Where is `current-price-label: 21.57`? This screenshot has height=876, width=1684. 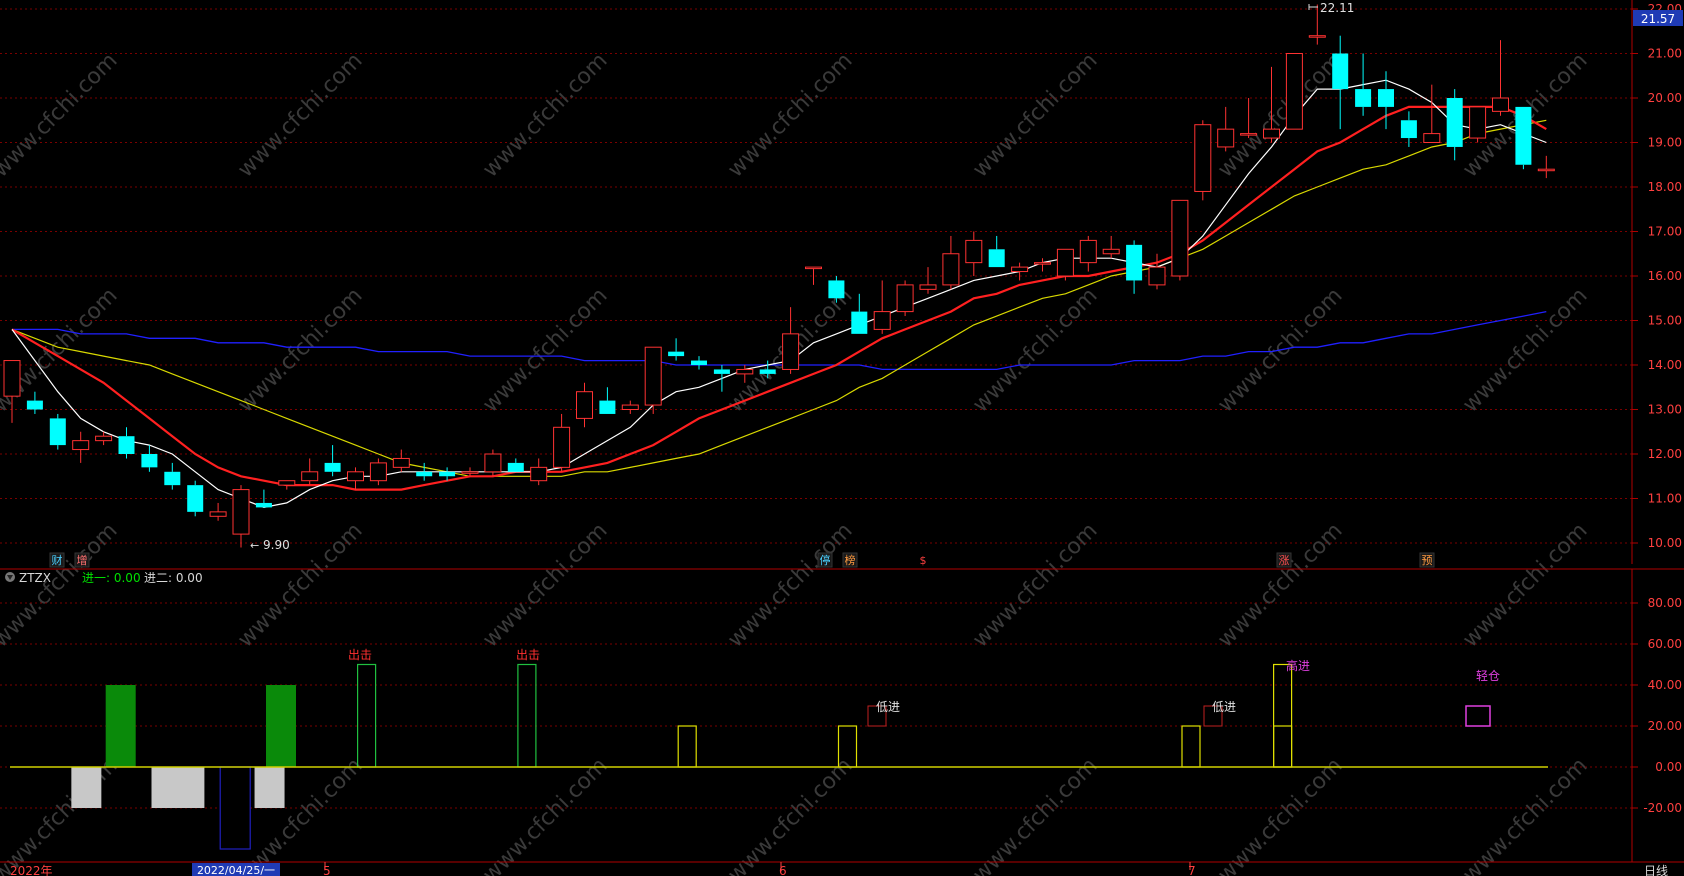 current-price-label: 21.57 is located at coordinates (1658, 19).